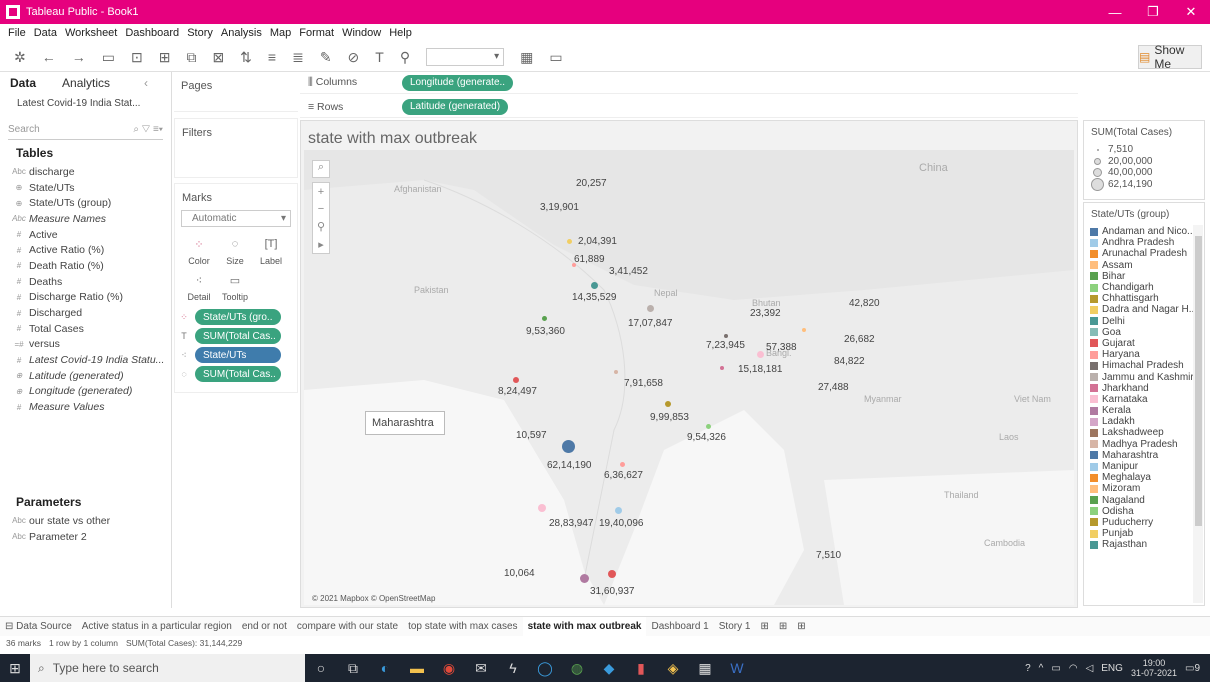 The image size is (1210, 682). What do you see at coordinates (1144, 365) in the screenshot?
I see `color-legend-item: Himachal Pradesh` at bounding box center [1144, 365].